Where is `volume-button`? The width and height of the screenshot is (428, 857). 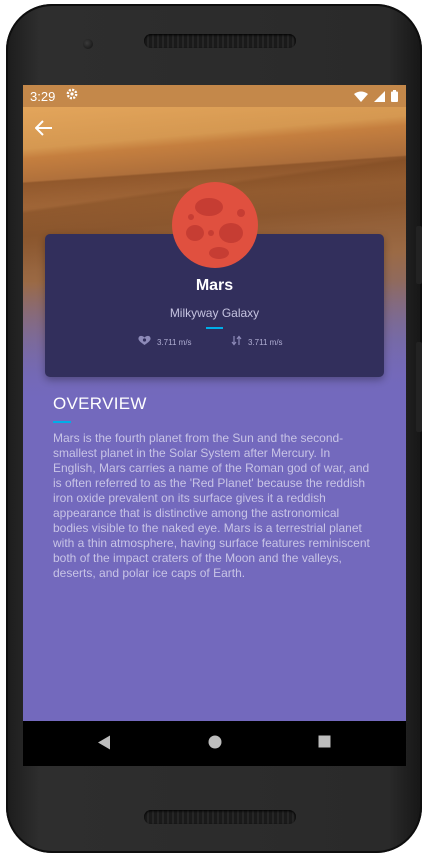 volume-button is located at coordinates (419, 255).